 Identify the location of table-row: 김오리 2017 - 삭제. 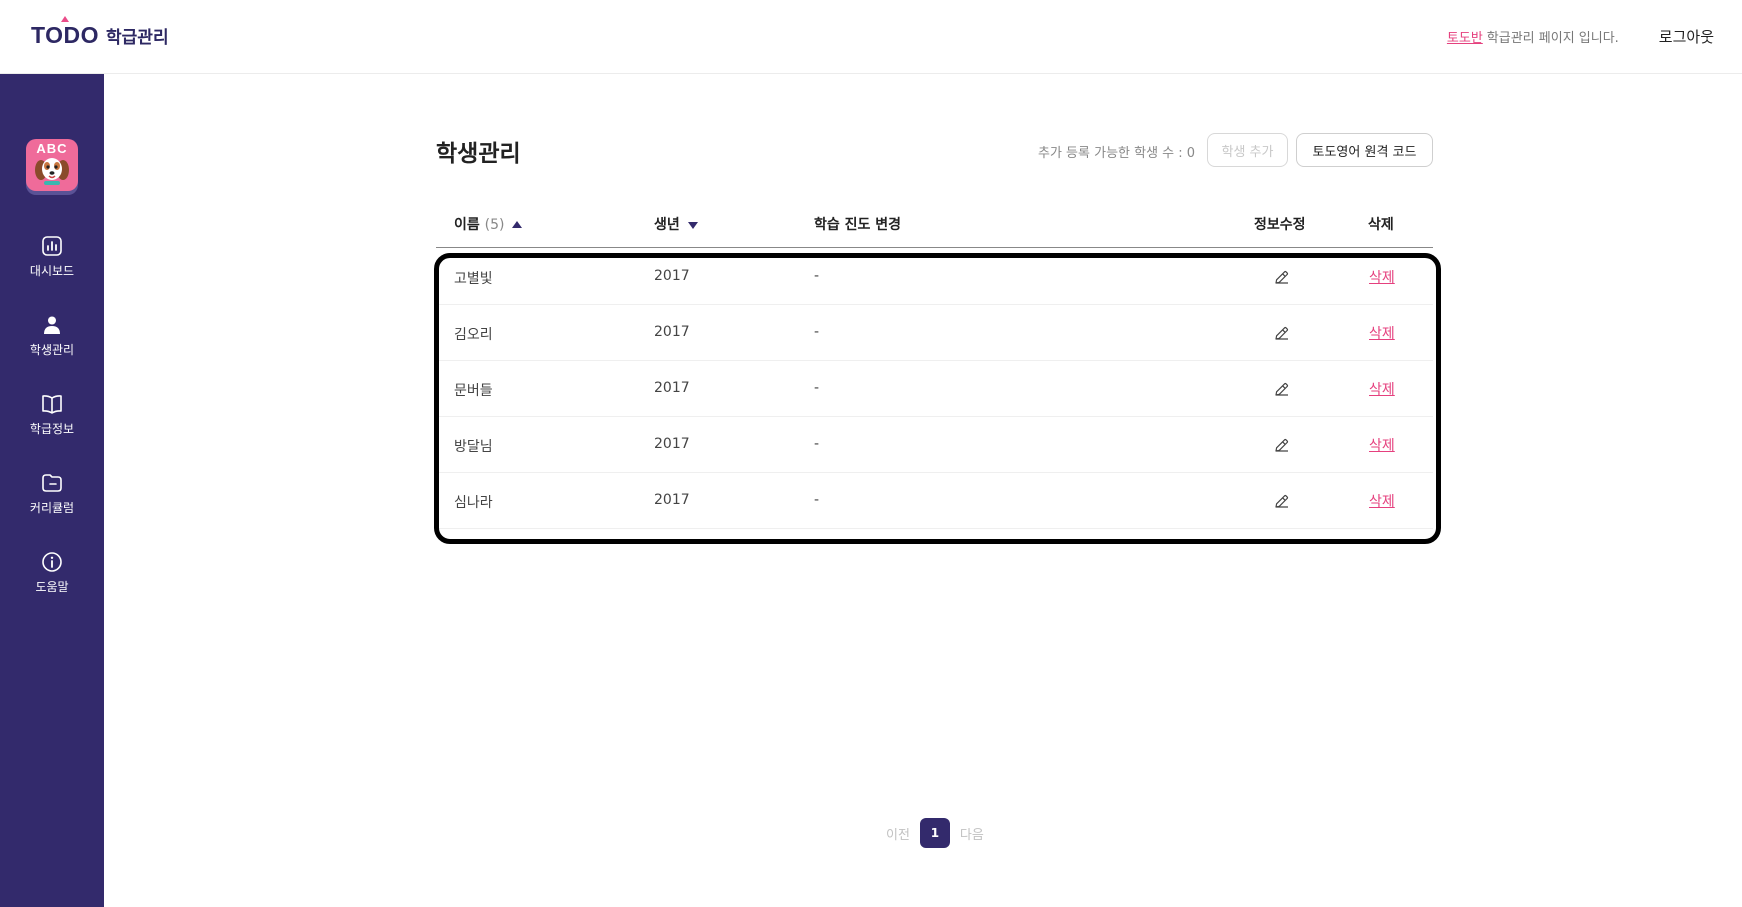
(934, 333).